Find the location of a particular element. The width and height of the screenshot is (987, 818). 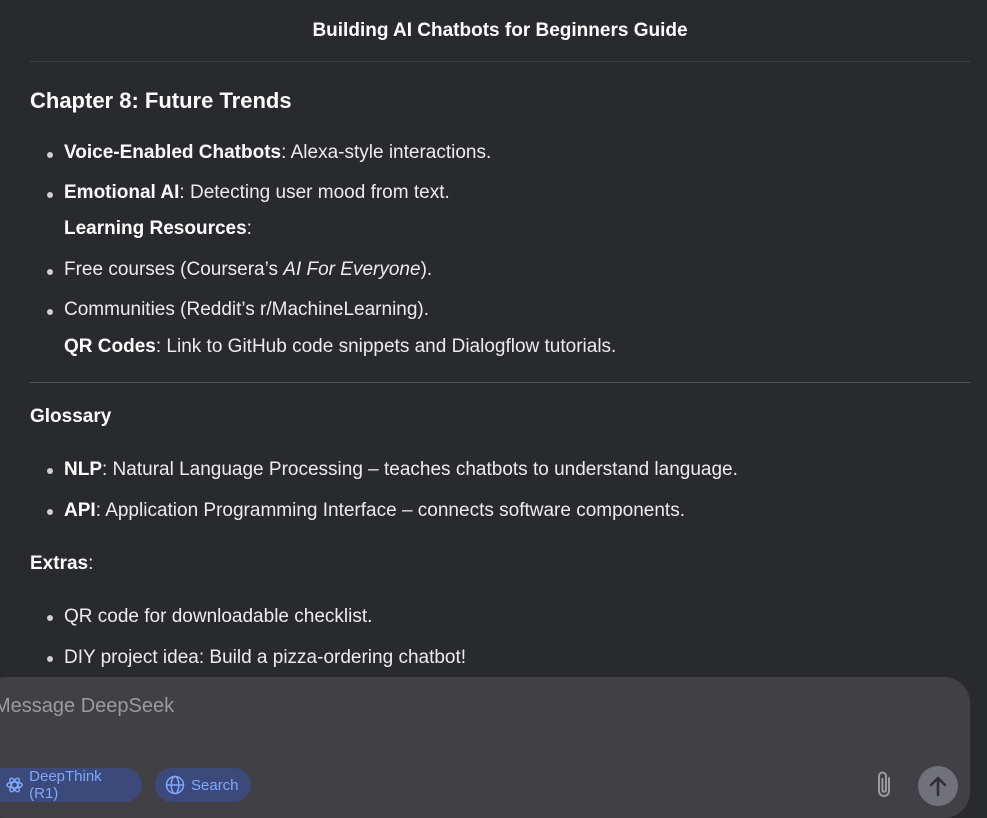

term: API is located at coordinates (80, 510).